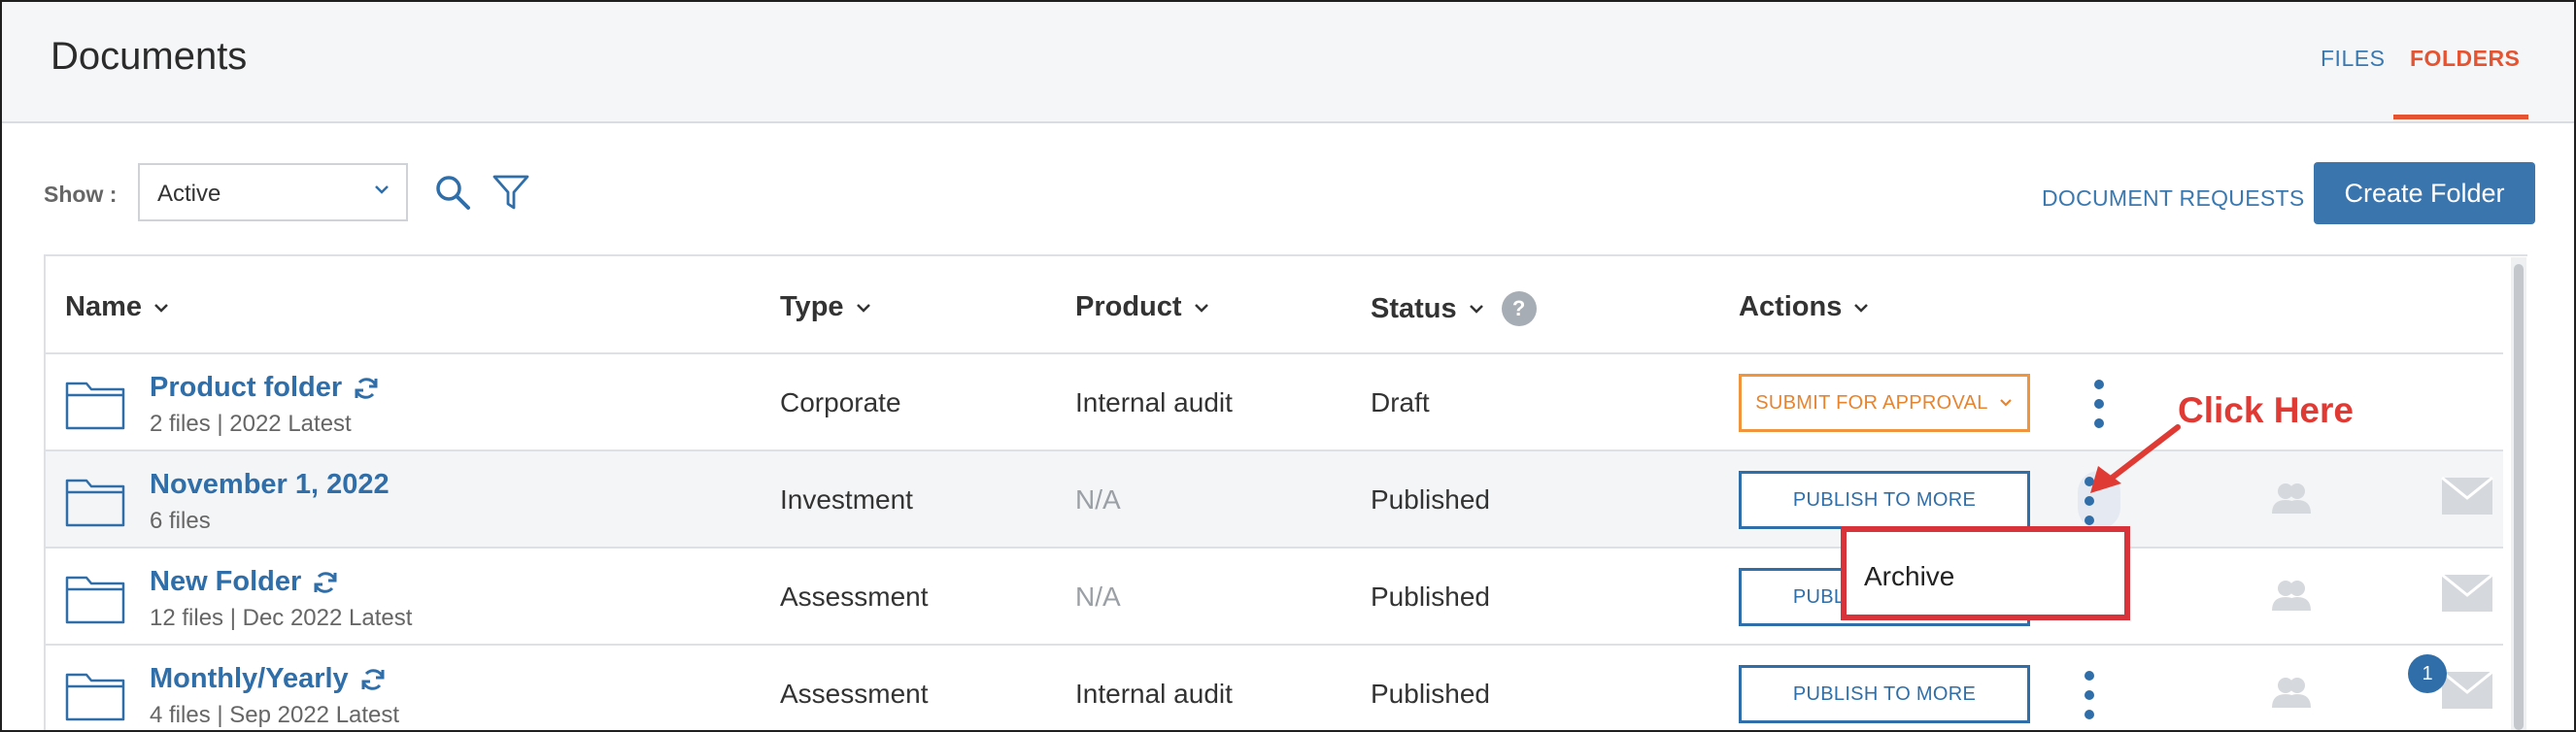  I want to click on column-header-name: Name, so click(118, 307).